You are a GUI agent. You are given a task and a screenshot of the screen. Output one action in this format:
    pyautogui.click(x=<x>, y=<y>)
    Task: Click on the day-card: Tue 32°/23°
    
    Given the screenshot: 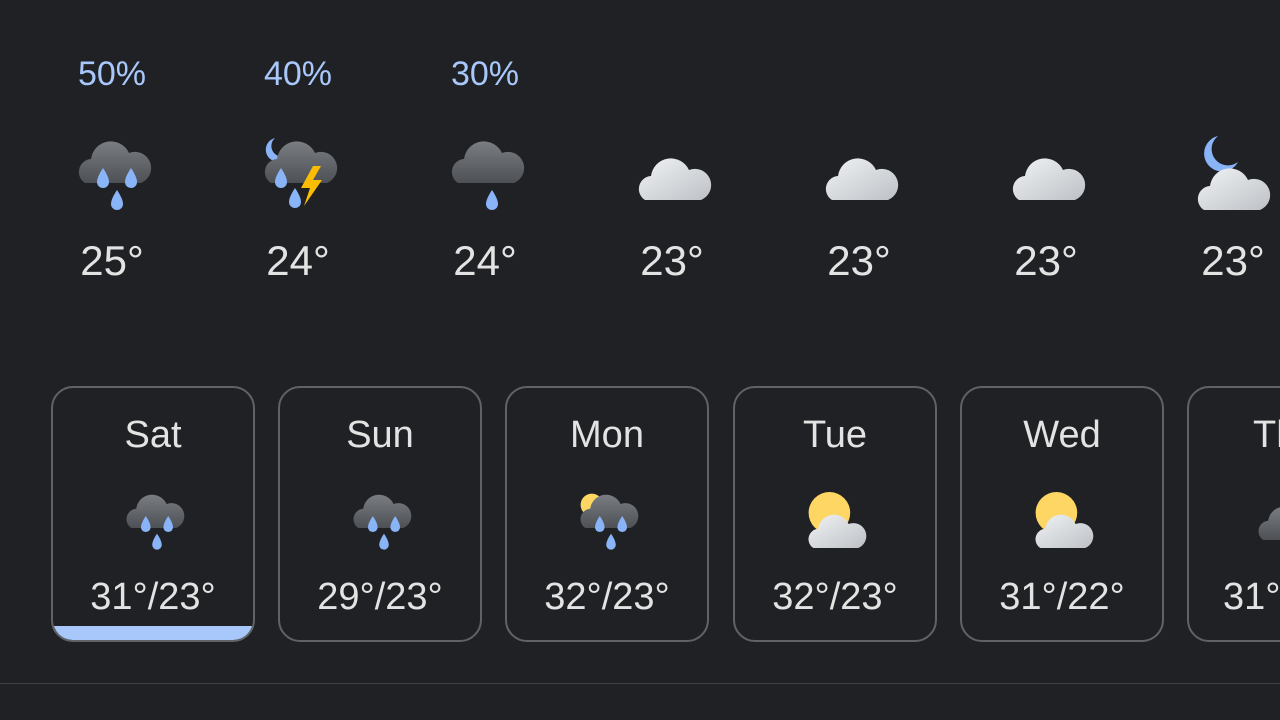 What is the action you would take?
    pyautogui.click(x=835, y=514)
    